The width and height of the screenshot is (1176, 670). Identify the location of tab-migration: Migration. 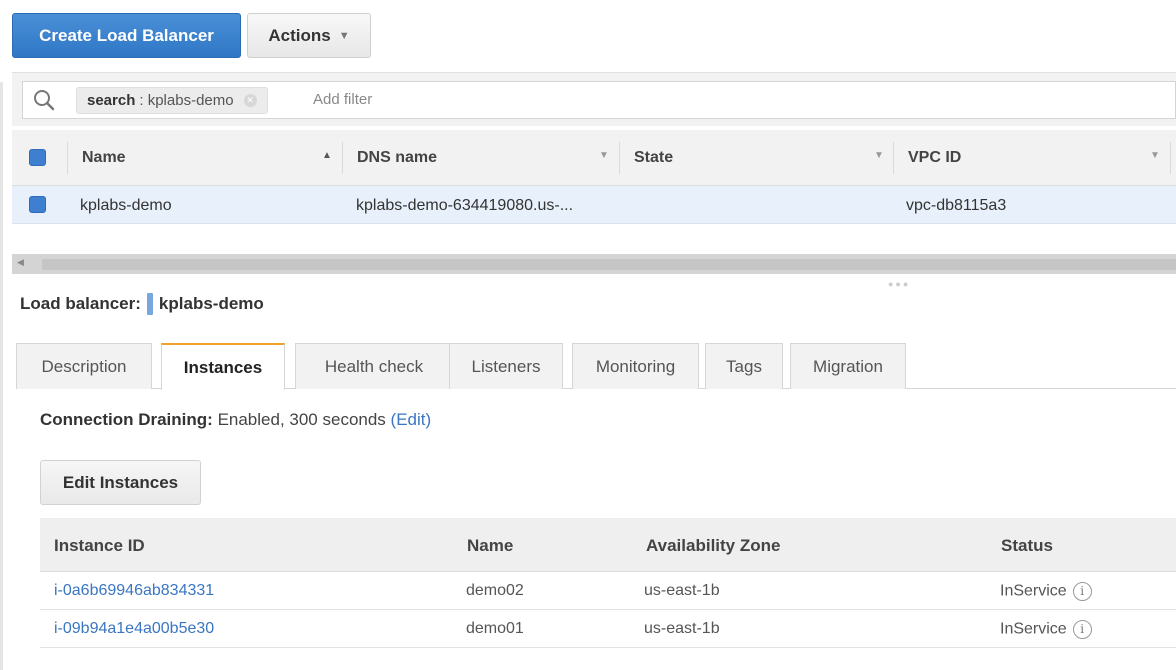
(848, 366).